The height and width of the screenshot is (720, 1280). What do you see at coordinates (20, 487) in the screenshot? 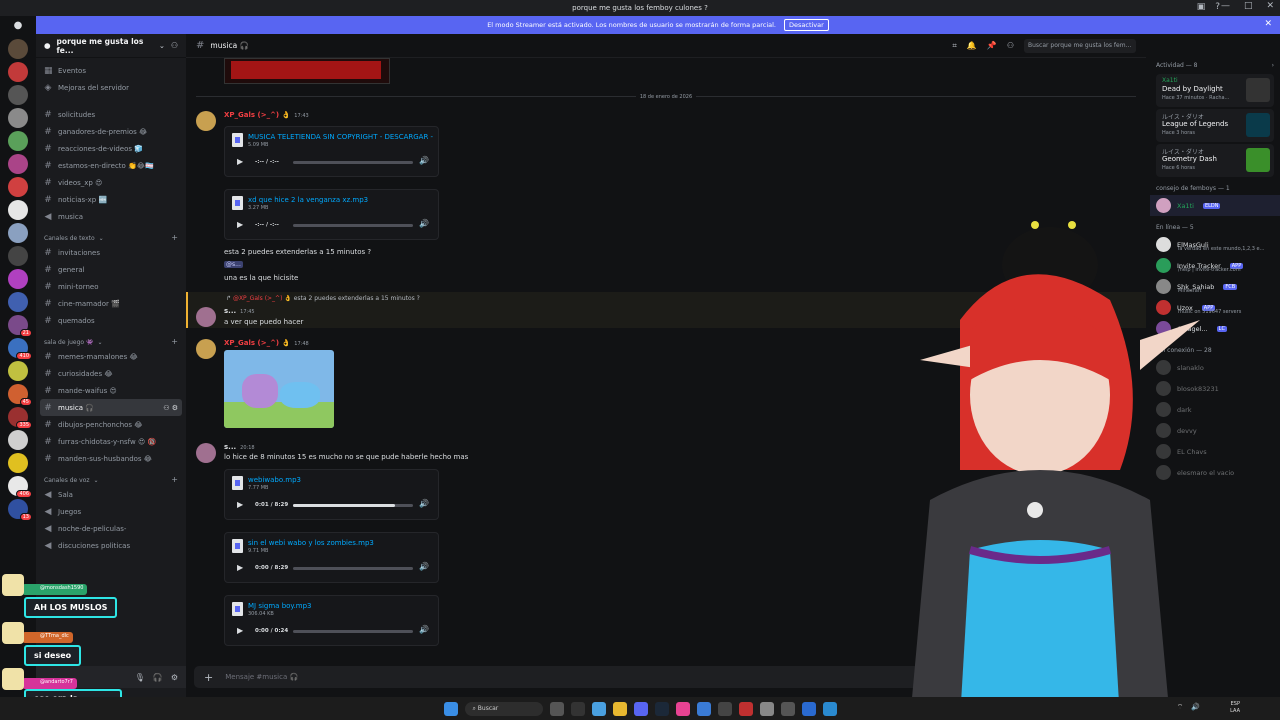
I see `server-icon: 406` at bounding box center [20, 487].